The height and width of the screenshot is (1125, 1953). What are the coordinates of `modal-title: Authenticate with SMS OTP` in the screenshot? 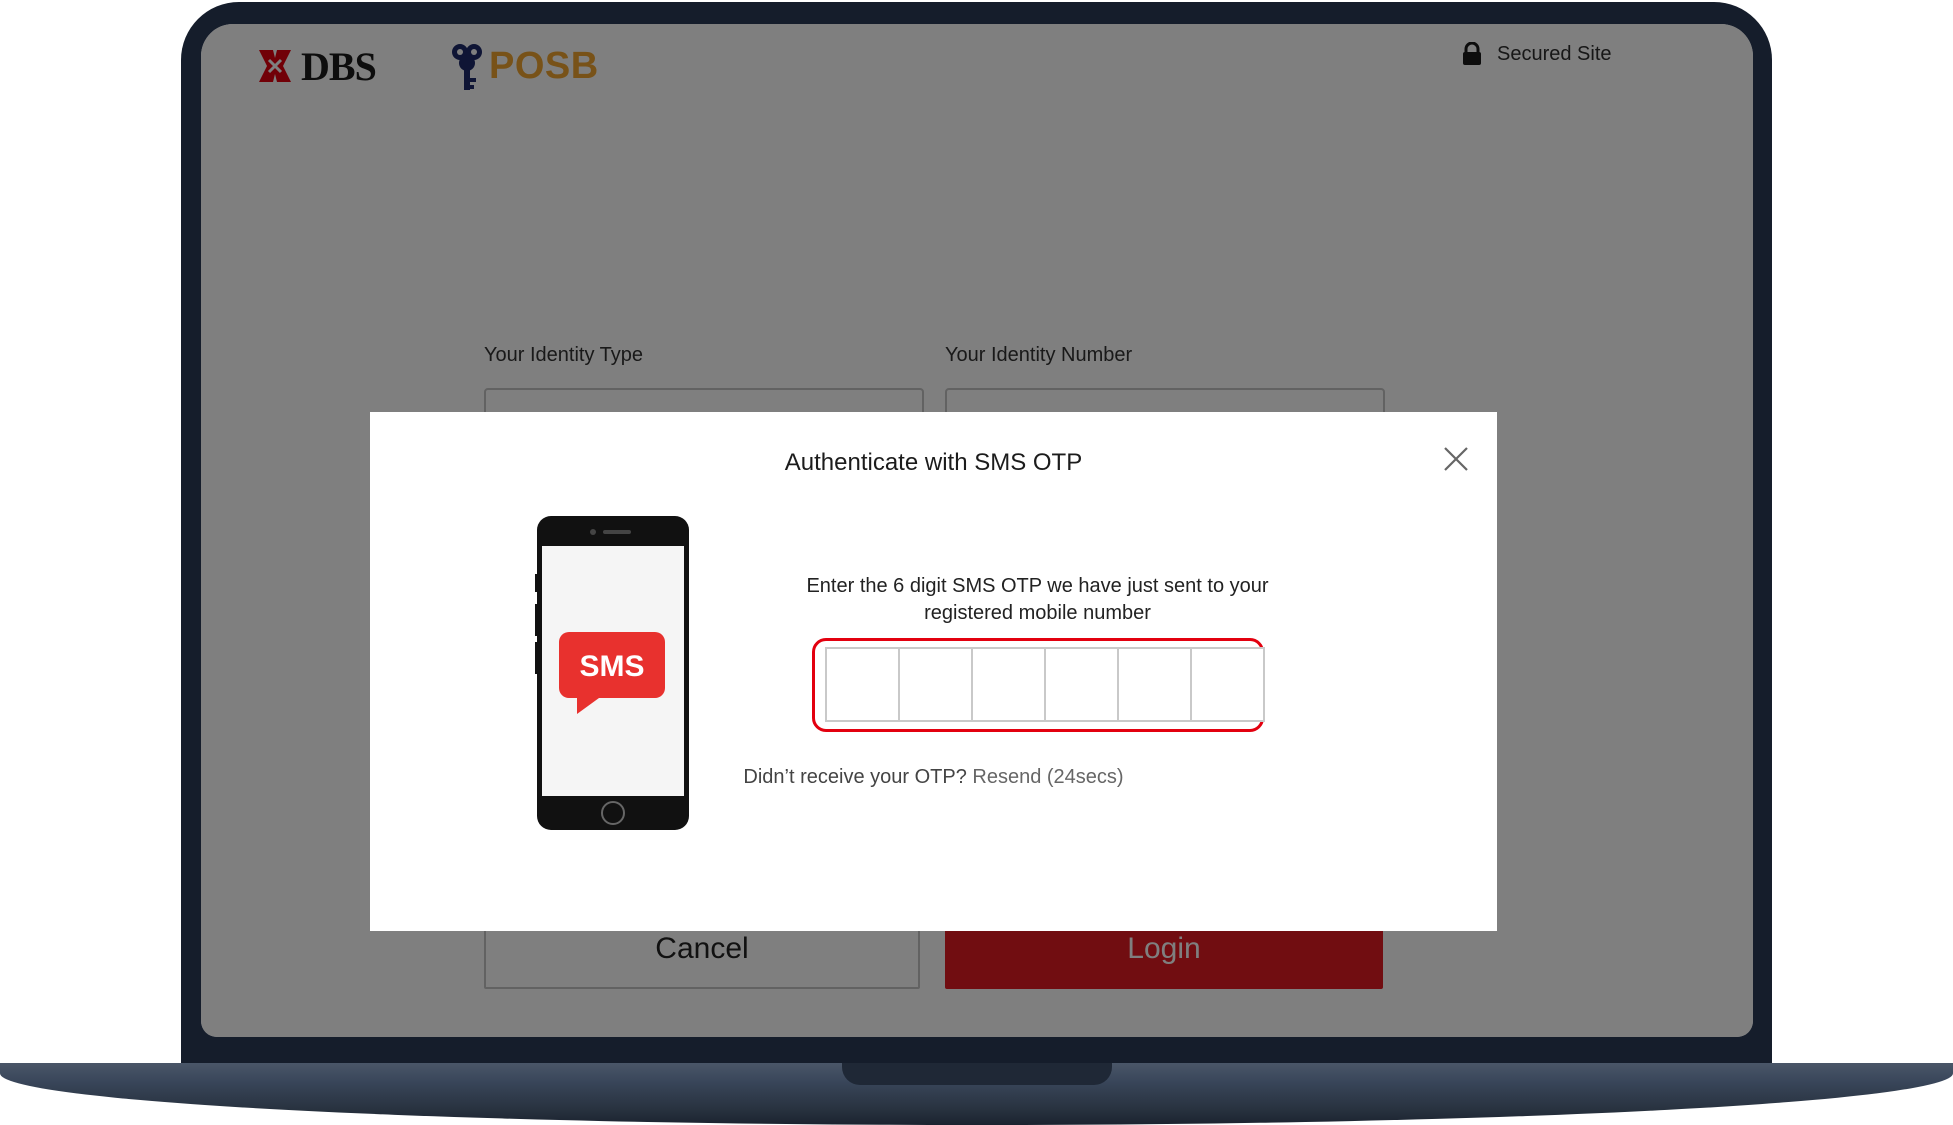 It's located at (933, 462).